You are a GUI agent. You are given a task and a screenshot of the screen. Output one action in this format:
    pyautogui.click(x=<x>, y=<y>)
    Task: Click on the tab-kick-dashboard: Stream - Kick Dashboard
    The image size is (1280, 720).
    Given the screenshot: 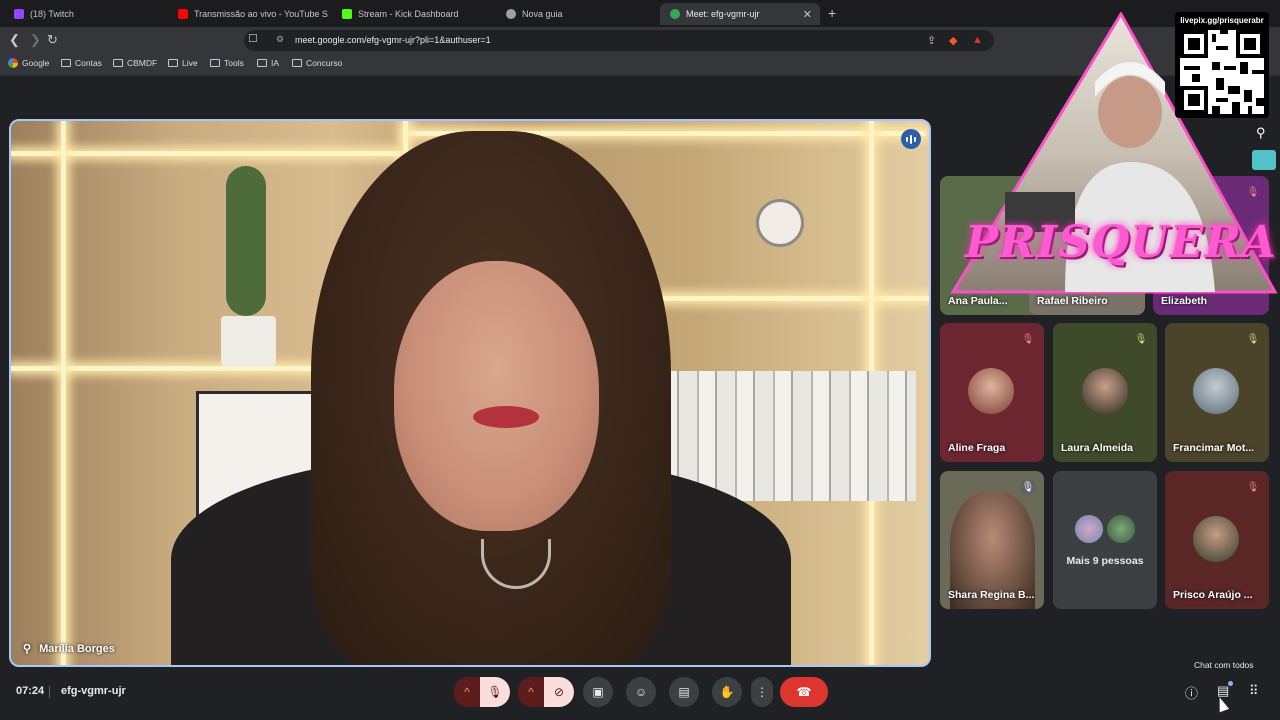 What is the action you would take?
    pyautogui.click(x=412, y=14)
    